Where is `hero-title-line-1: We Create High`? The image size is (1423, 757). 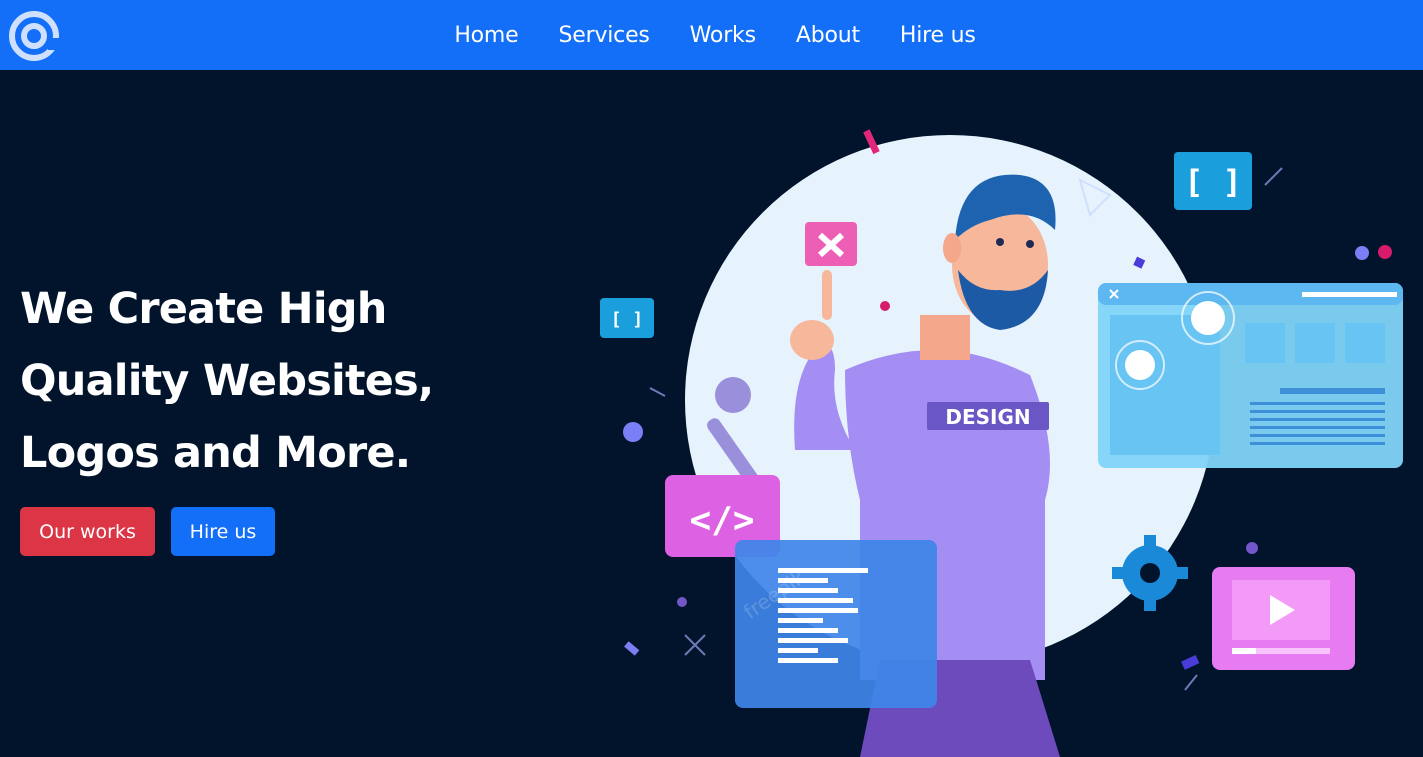
hero-title-line-1: We Create High is located at coordinates (203, 309).